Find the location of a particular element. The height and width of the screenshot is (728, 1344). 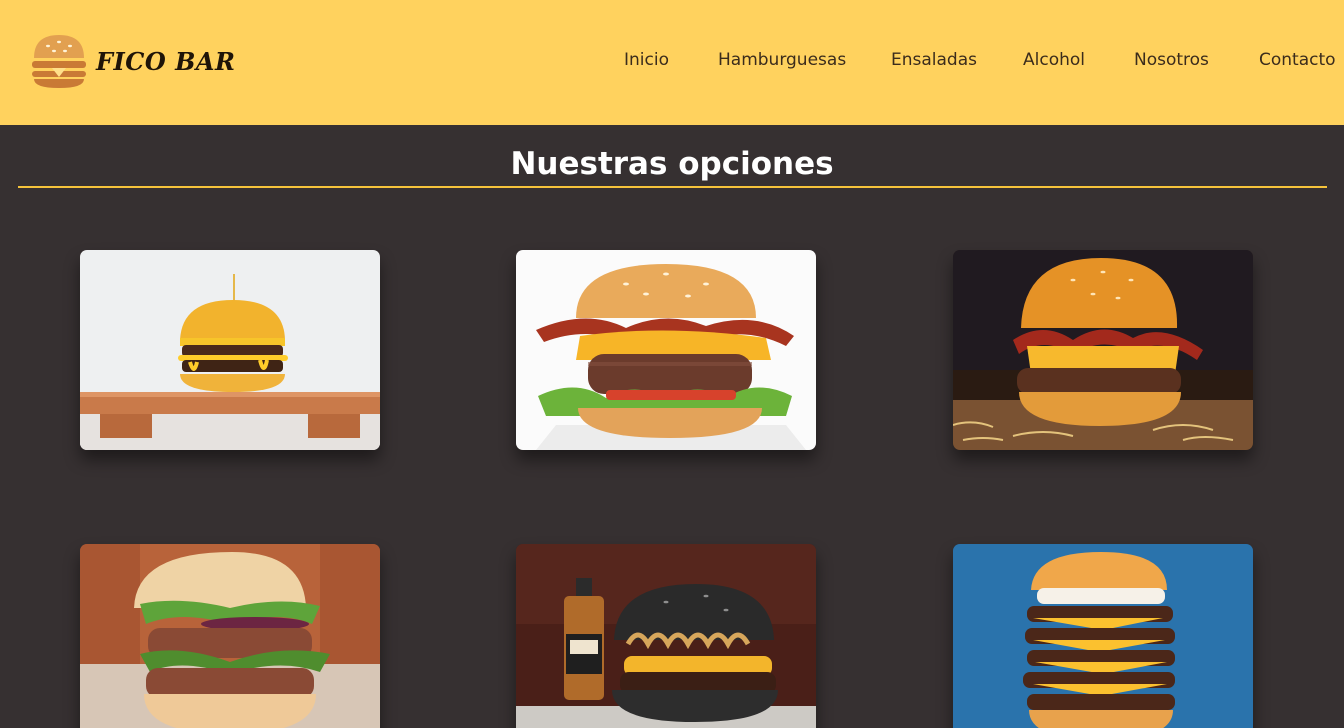

nav-link-inicio: Inicio is located at coordinates (646, 60).